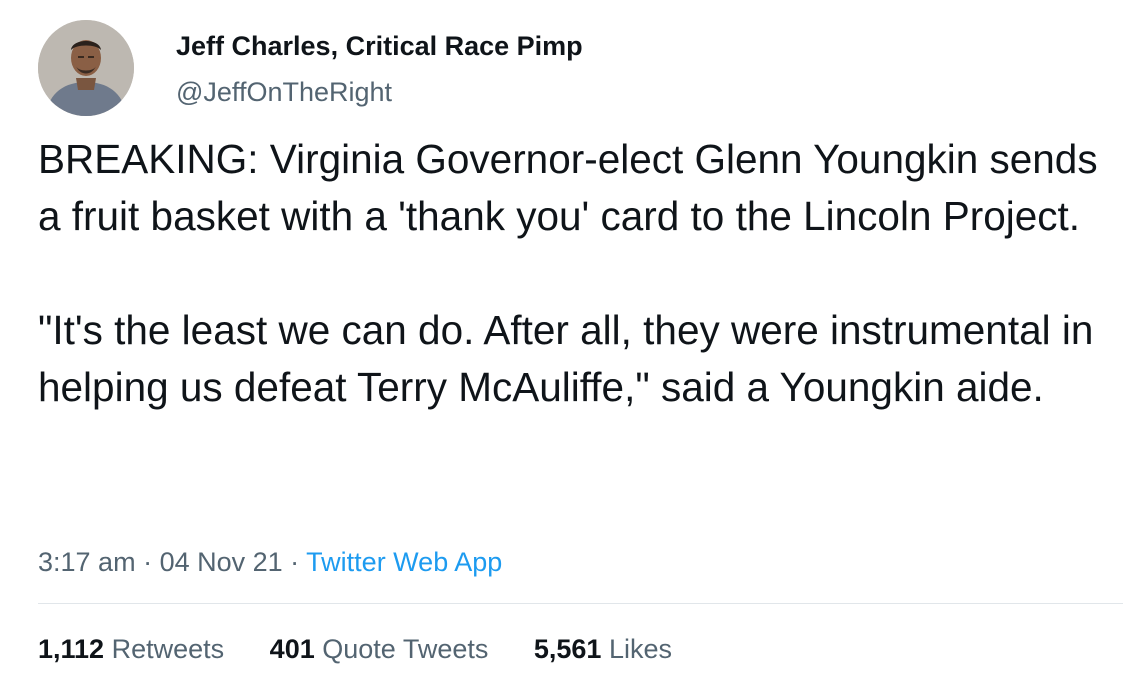  Describe the element at coordinates (404, 562) in the screenshot. I see `tweet-source-link: Twitter Web App` at that location.